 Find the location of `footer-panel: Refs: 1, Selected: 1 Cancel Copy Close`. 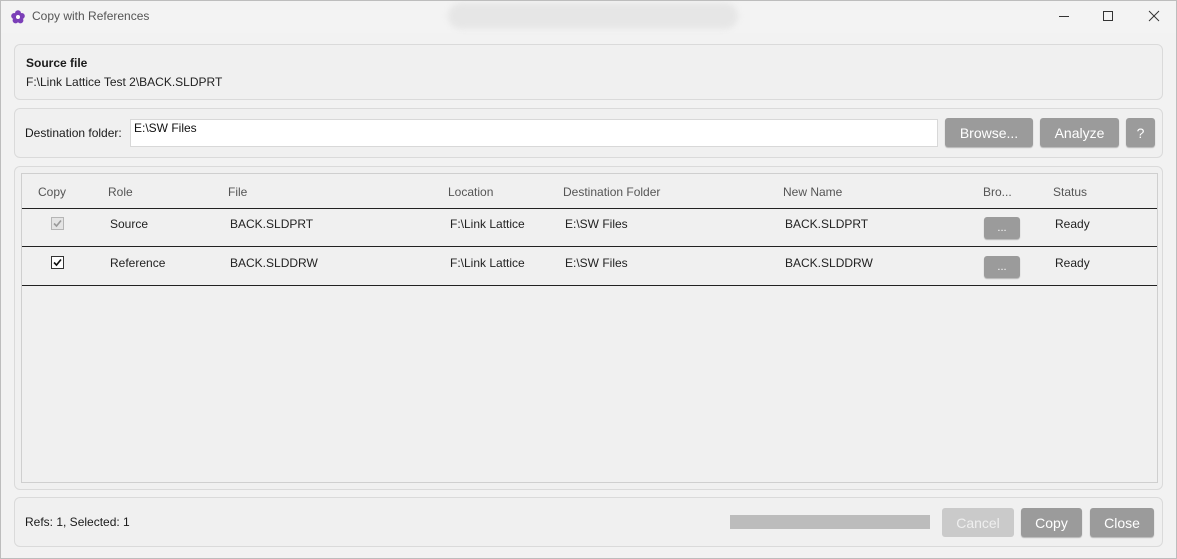

footer-panel: Refs: 1, Selected: 1 Cancel Copy Close is located at coordinates (588, 522).